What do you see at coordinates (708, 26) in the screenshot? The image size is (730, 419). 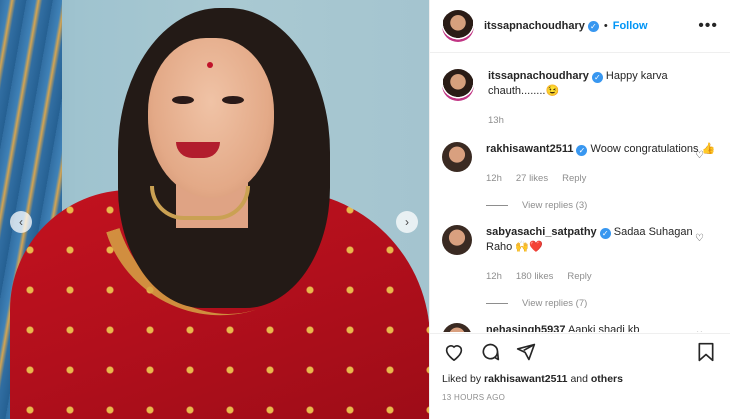 I see `more-options-icon: •••` at bounding box center [708, 26].